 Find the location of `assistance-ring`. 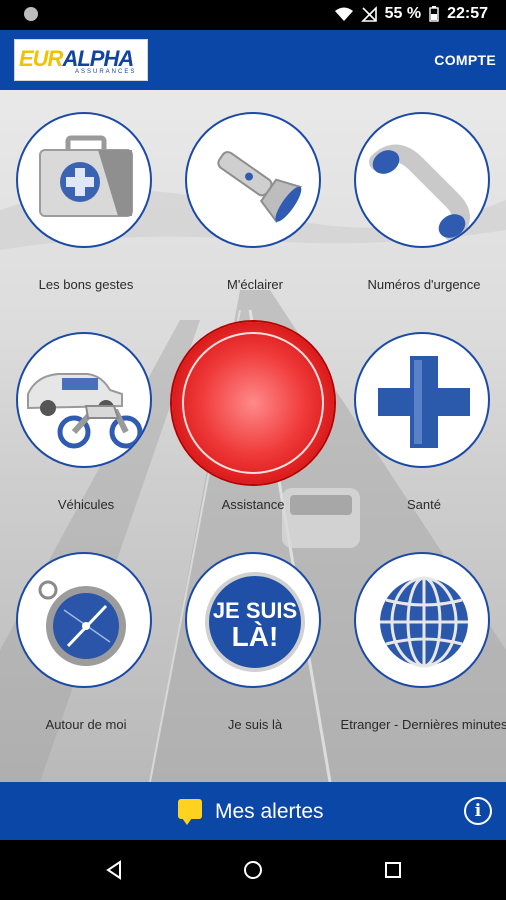

assistance-ring is located at coordinates (253, 403).